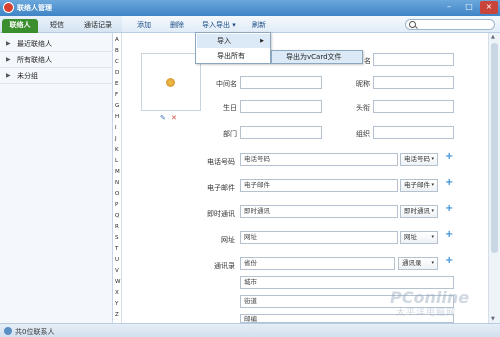 The height and width of the screenshot is (337, 500). Describe the element at coordinates (419, 237) in the screenshot. I see `website-type-select: 网址 ▾` at that location.